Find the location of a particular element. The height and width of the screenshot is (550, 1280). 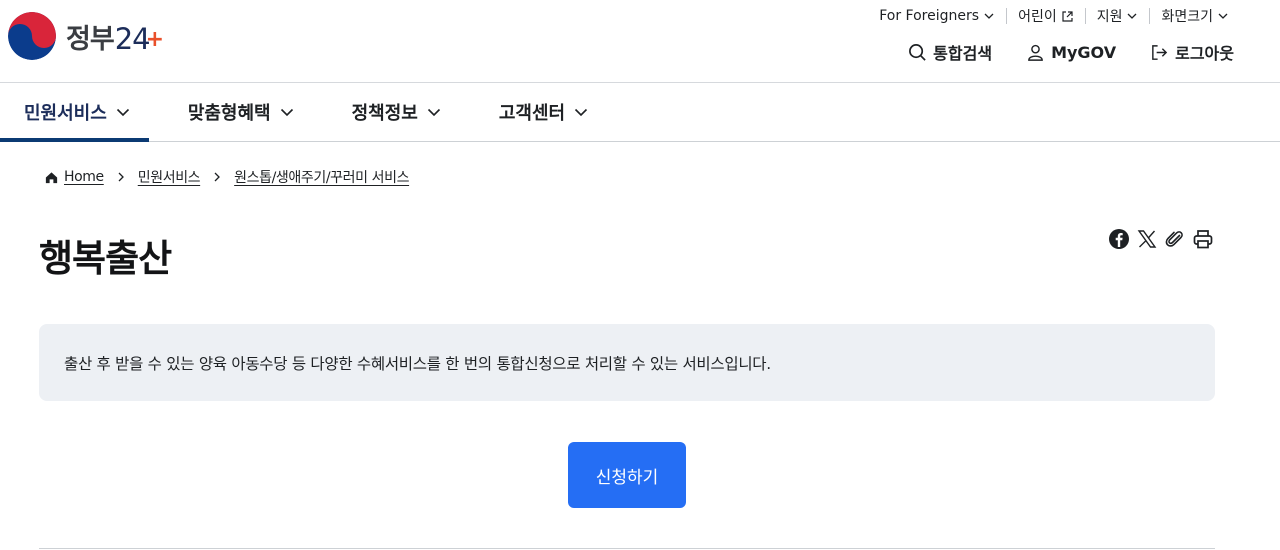

x-share-button is located at coordinates (1147, 239).